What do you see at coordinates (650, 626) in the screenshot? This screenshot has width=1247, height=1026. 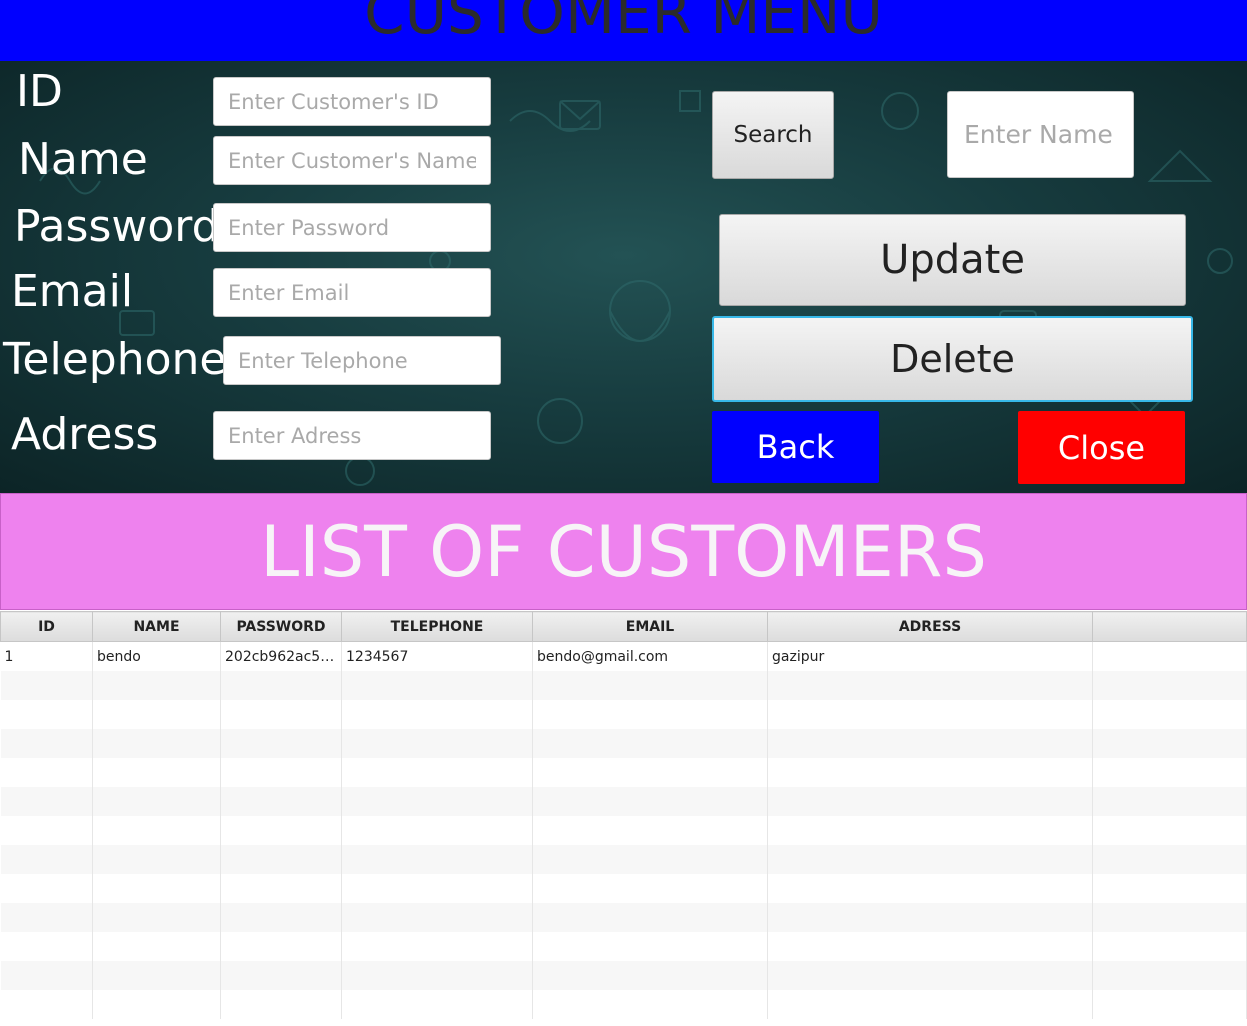 I see `column-header-email: EMAIL` at bounding box center [650, 626].